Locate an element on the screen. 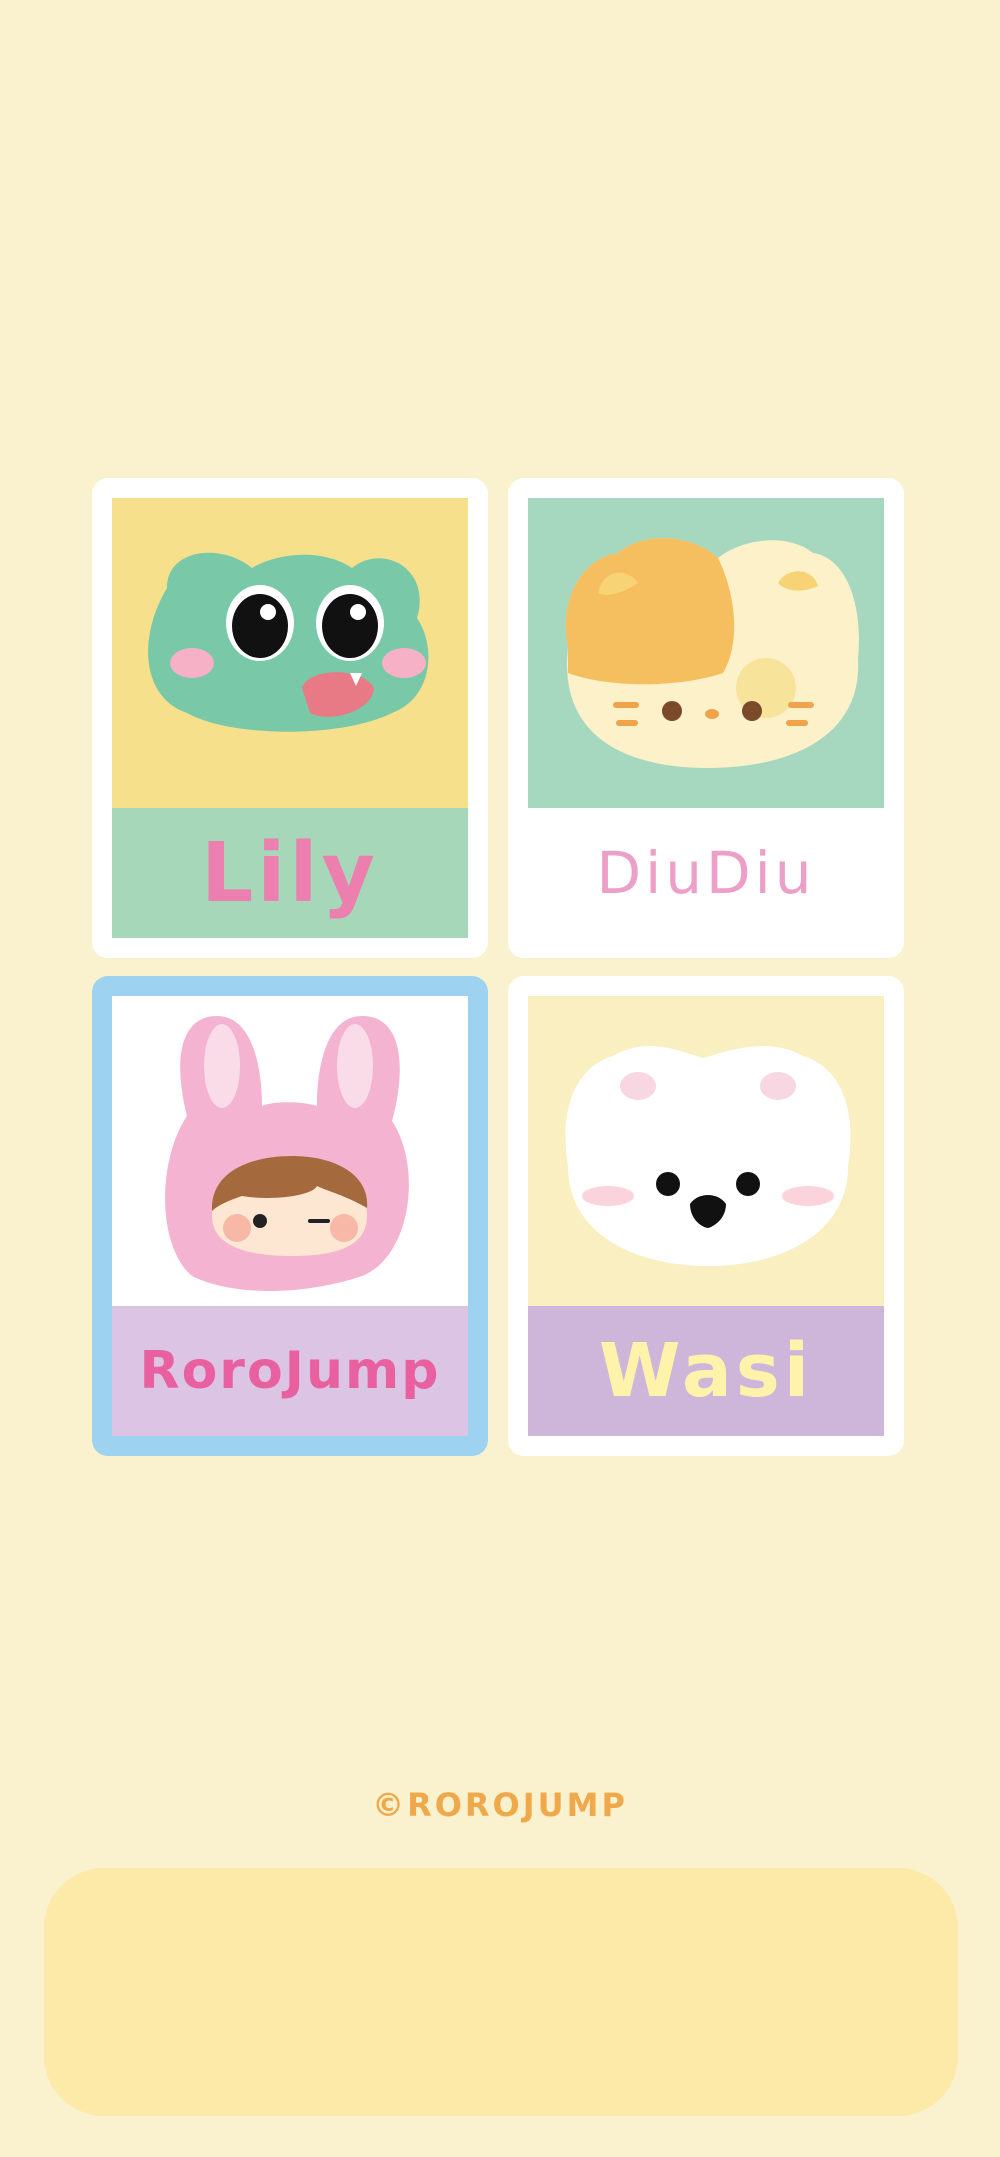 This screenshot has height=2157, width=1000. copyright-text: ©ROROJUMP is located at coordinates (500, 1805).